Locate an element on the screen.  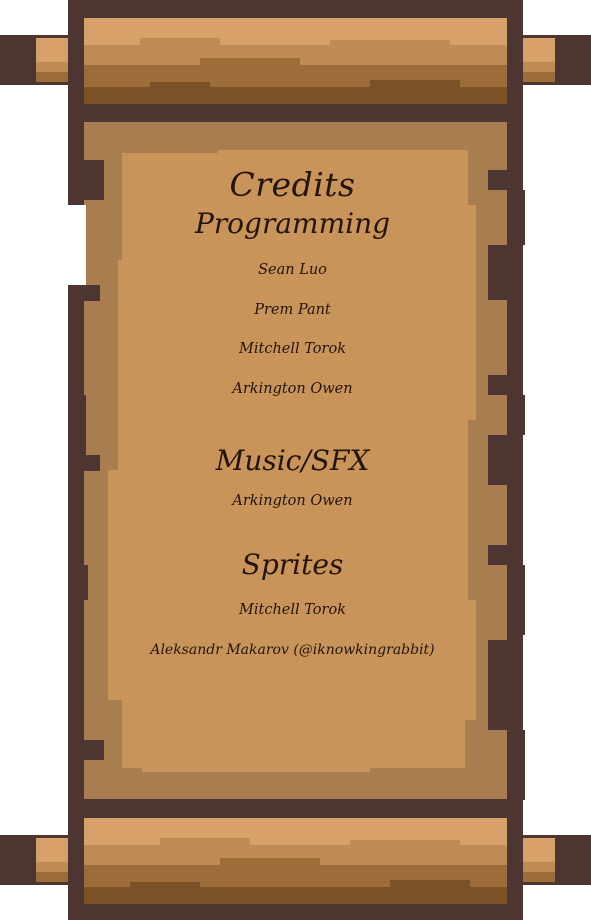
credit-name: Sean Luo is located at coordinates (292, 270).